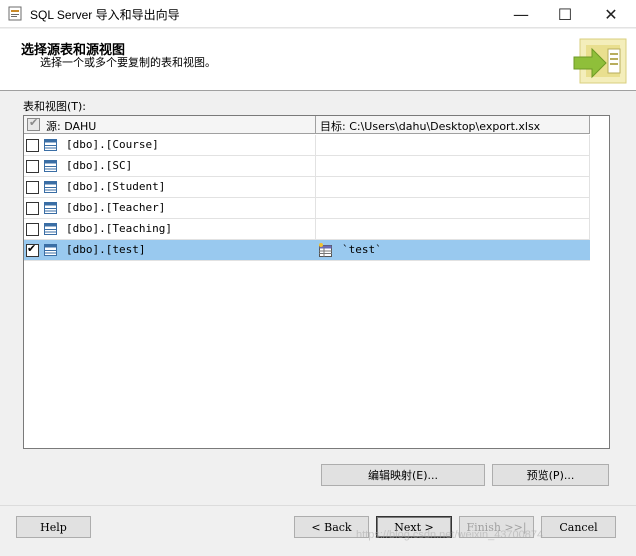 The image size is (636, 556). Describe the element at coordinates (318, 14) in the screenshot. I see `title-bar: SQL Server 导入和导出向导 — ☐ ✕` at that location.